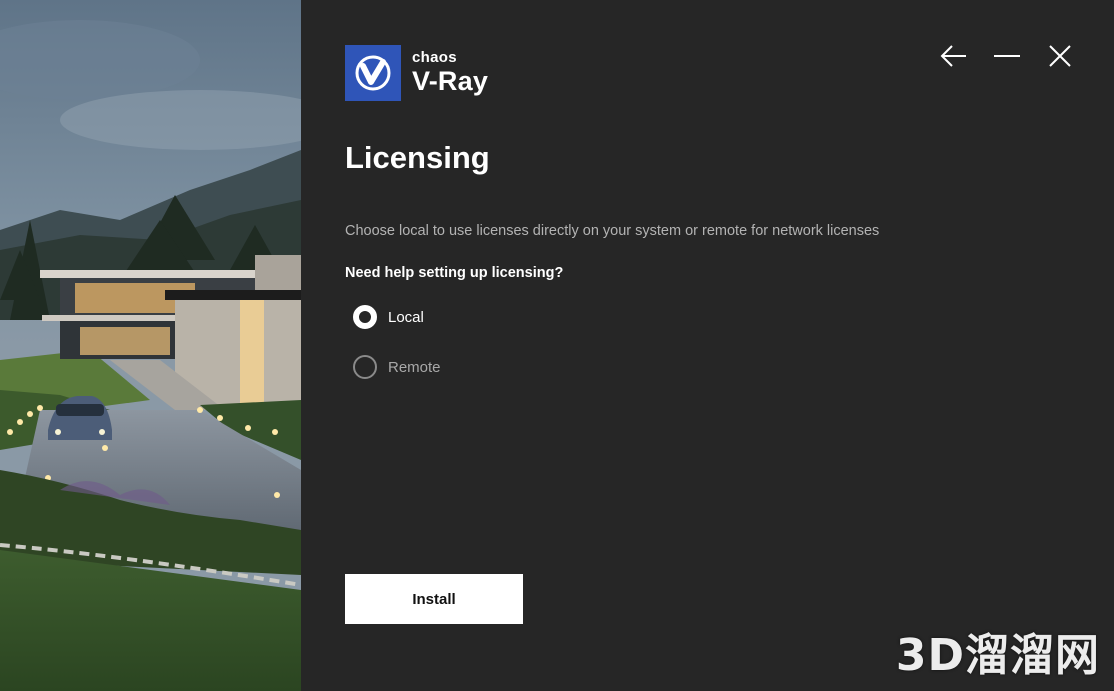  Describe the element at coordinates (434, 599) in the screenshot. I see `install-button: Install` at that location.